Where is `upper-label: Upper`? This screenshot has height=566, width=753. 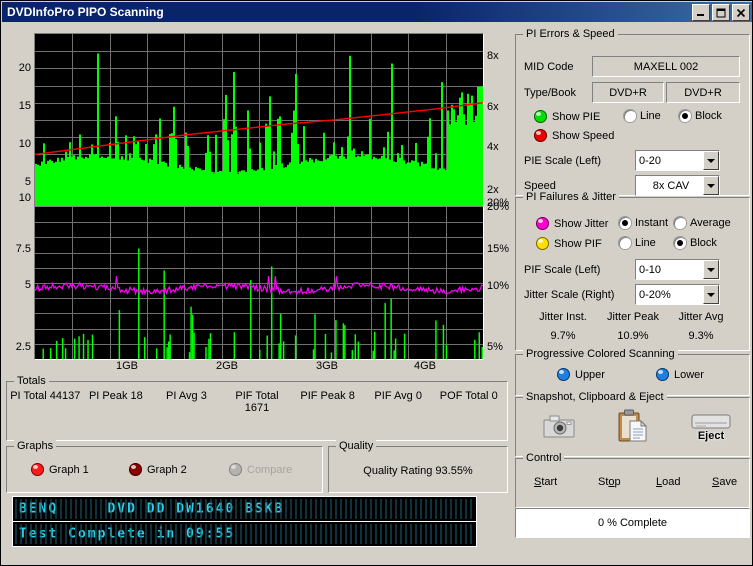
upper-label: Upper is located at coordinates (590, 374).